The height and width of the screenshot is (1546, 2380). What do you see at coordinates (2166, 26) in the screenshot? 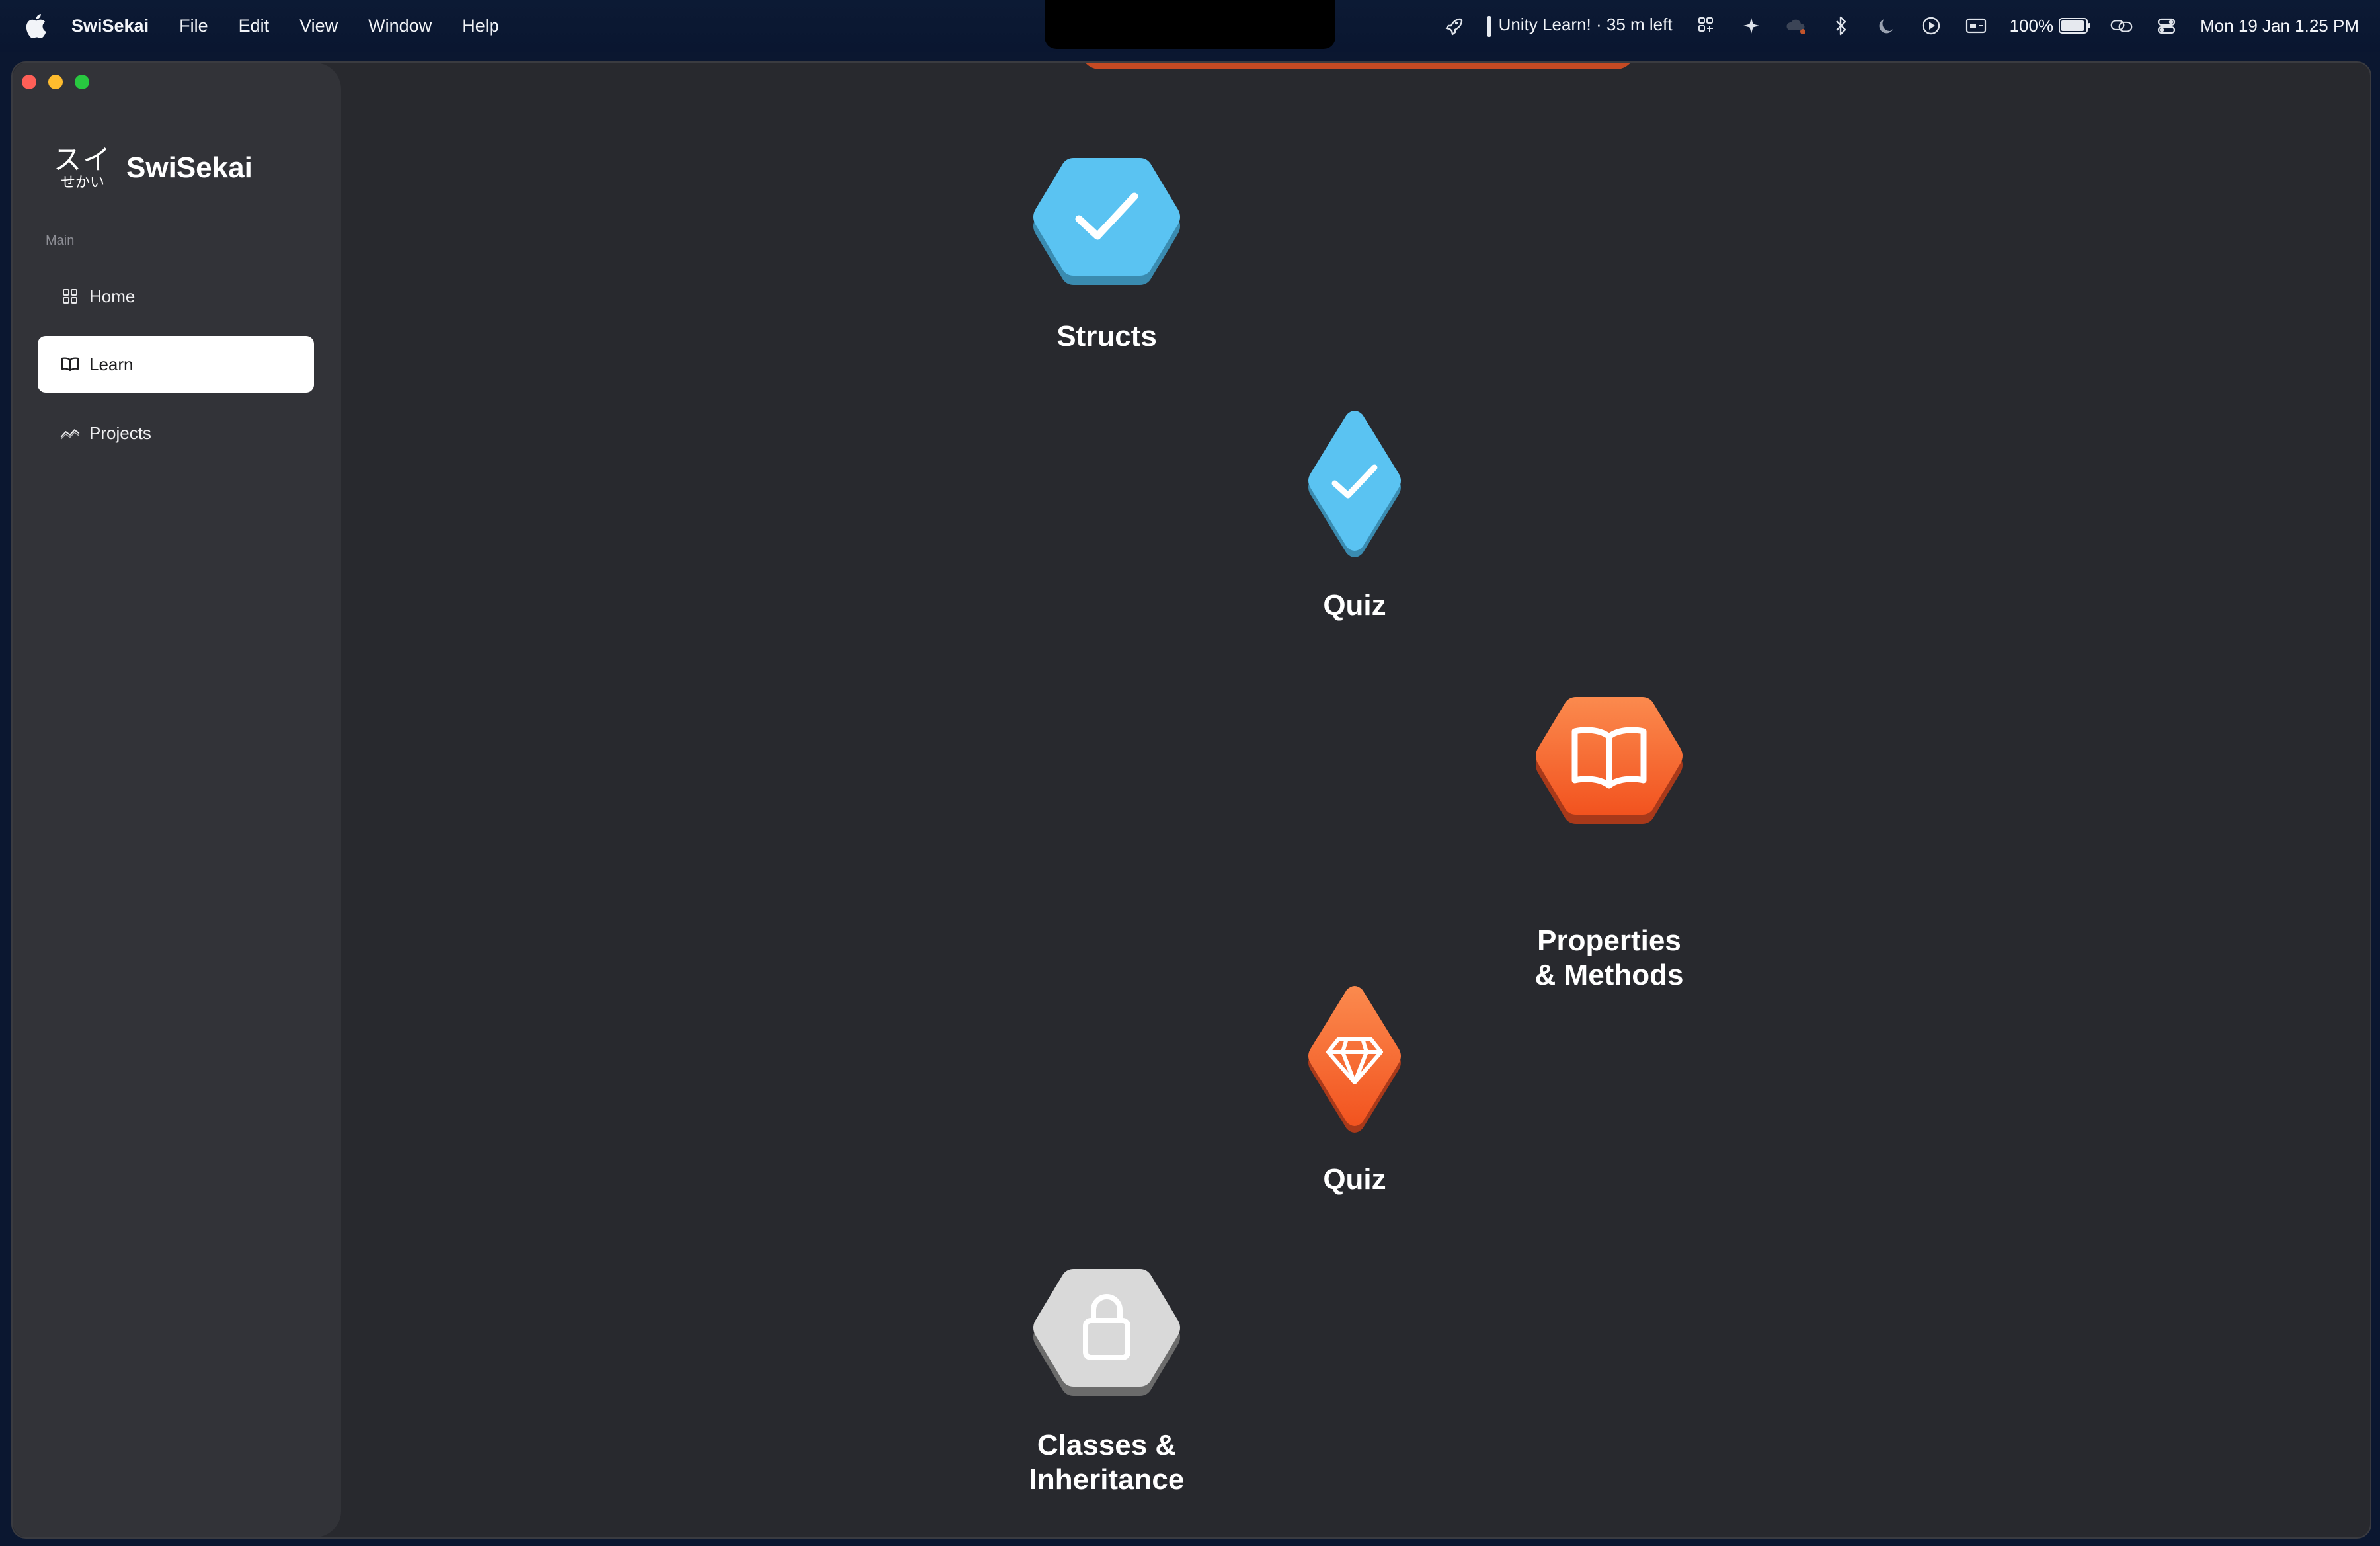
I see `control-center-icon` at bounding box center [2166, 26].